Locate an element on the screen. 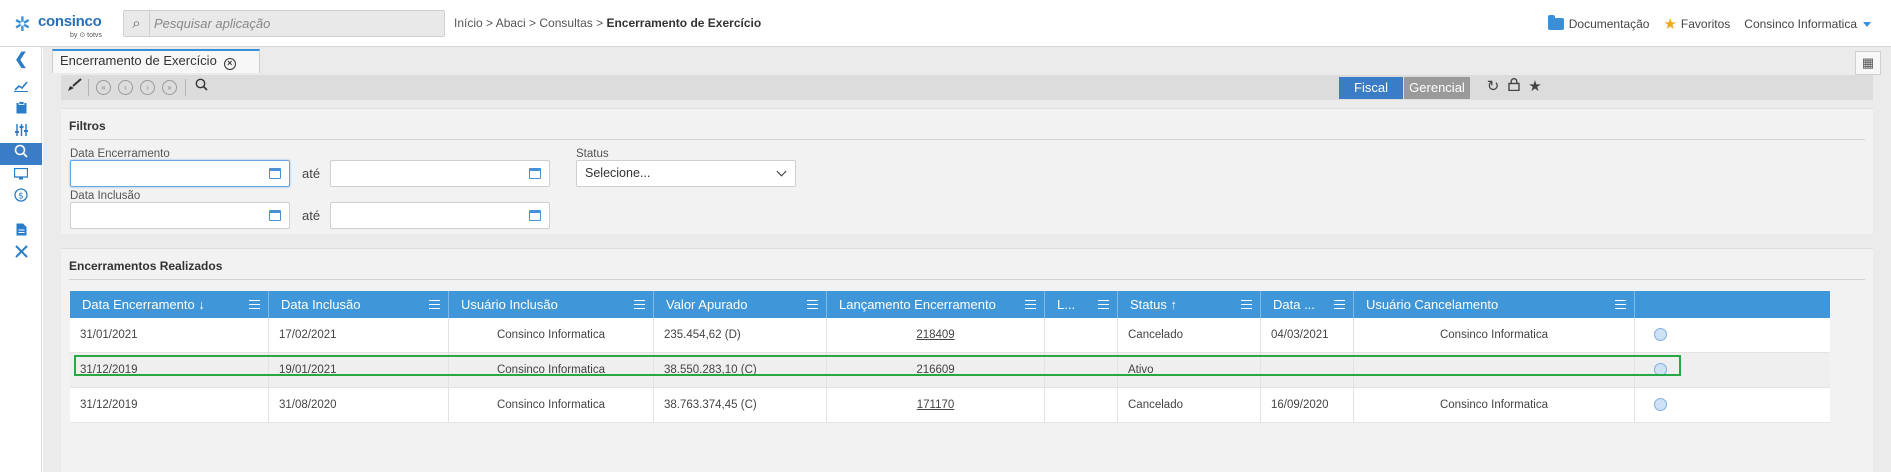 This screenshot has height=472, width=1891. next-page-icon: › is located at coordinates (147, 87).